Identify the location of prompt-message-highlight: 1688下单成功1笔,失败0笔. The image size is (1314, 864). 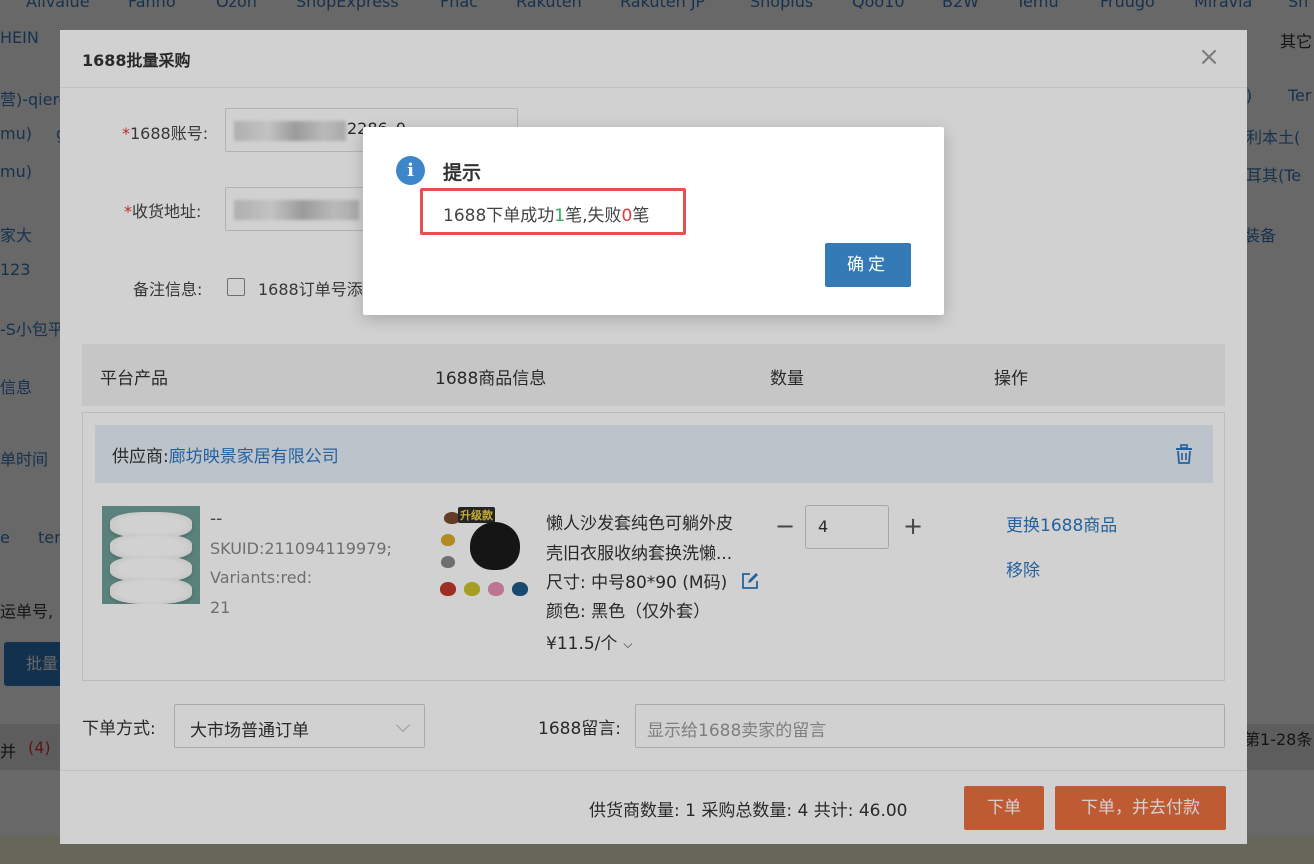
(553, 211).